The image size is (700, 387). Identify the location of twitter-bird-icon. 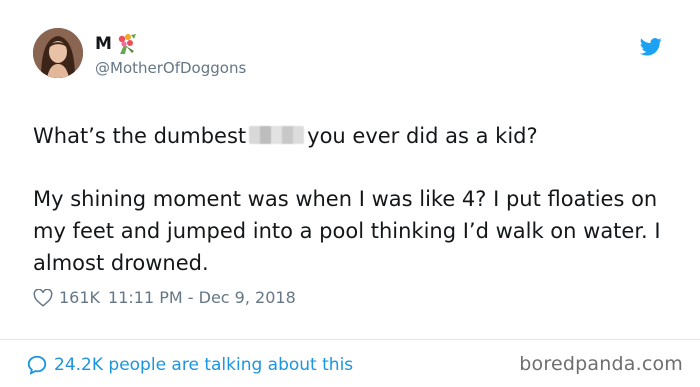
(651, 47).